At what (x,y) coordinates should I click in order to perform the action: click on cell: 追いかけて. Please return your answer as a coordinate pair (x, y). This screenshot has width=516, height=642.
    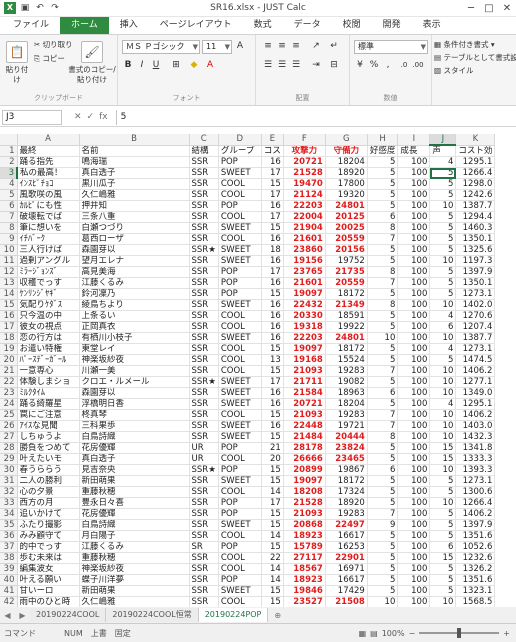
    Looking at the image, I should click on (48, 514).